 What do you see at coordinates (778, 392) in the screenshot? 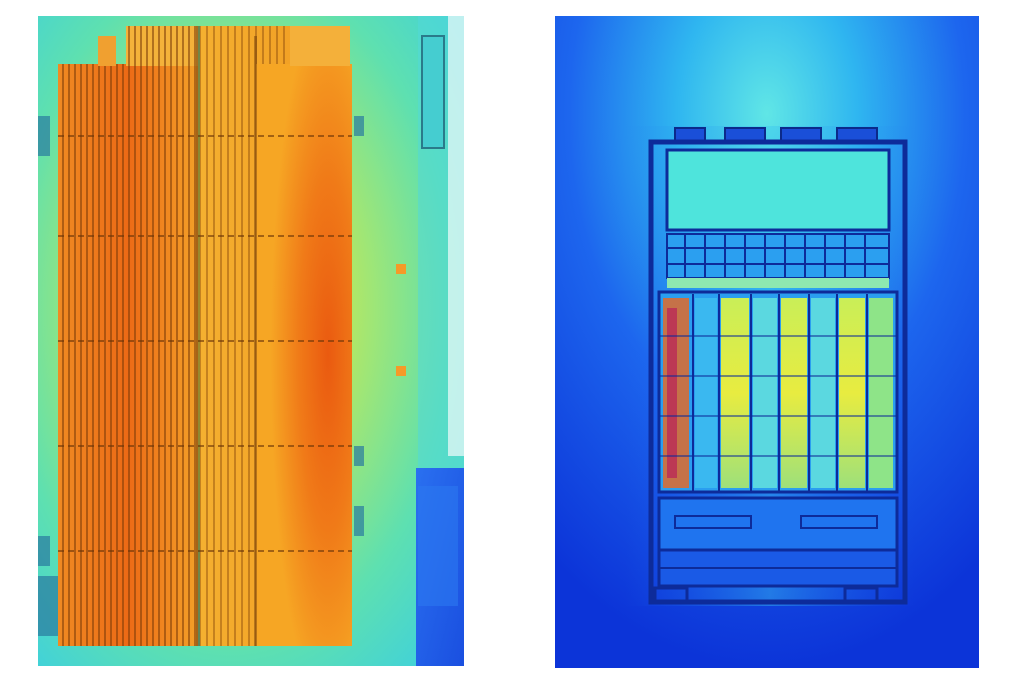
I see `card-slots` at bounding box center [778, 392].